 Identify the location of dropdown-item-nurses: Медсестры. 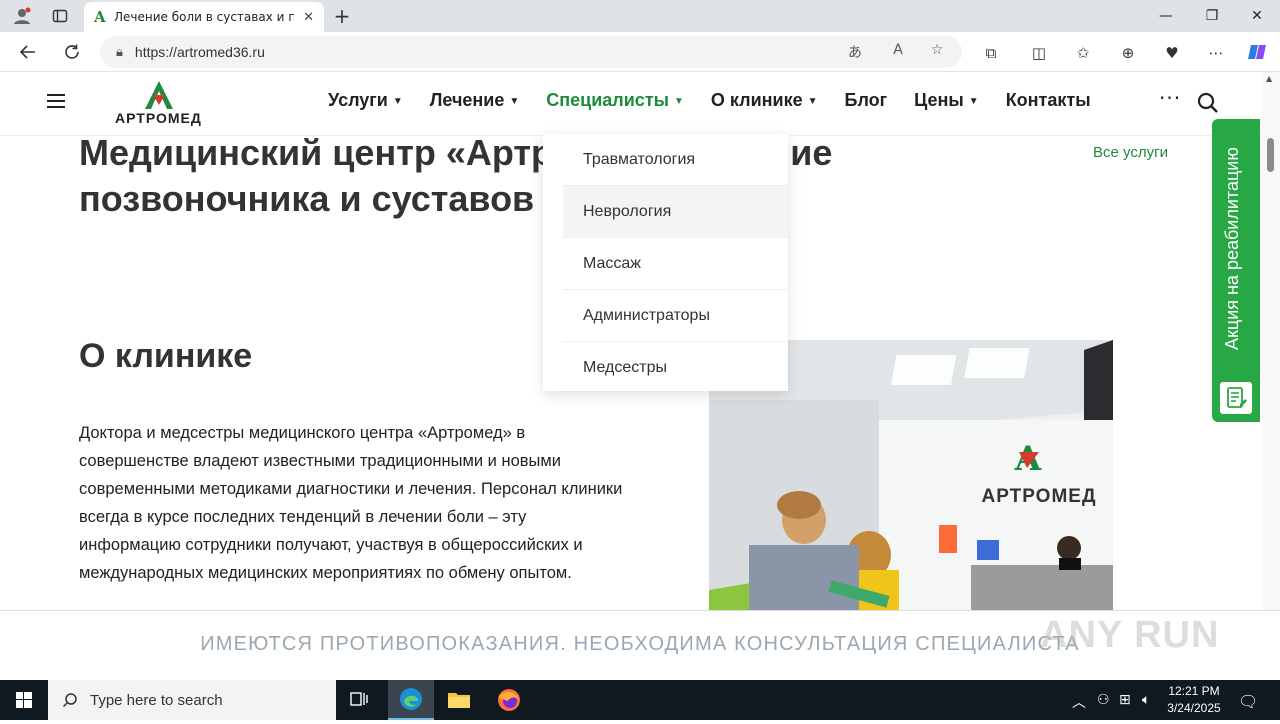
(675, 368).